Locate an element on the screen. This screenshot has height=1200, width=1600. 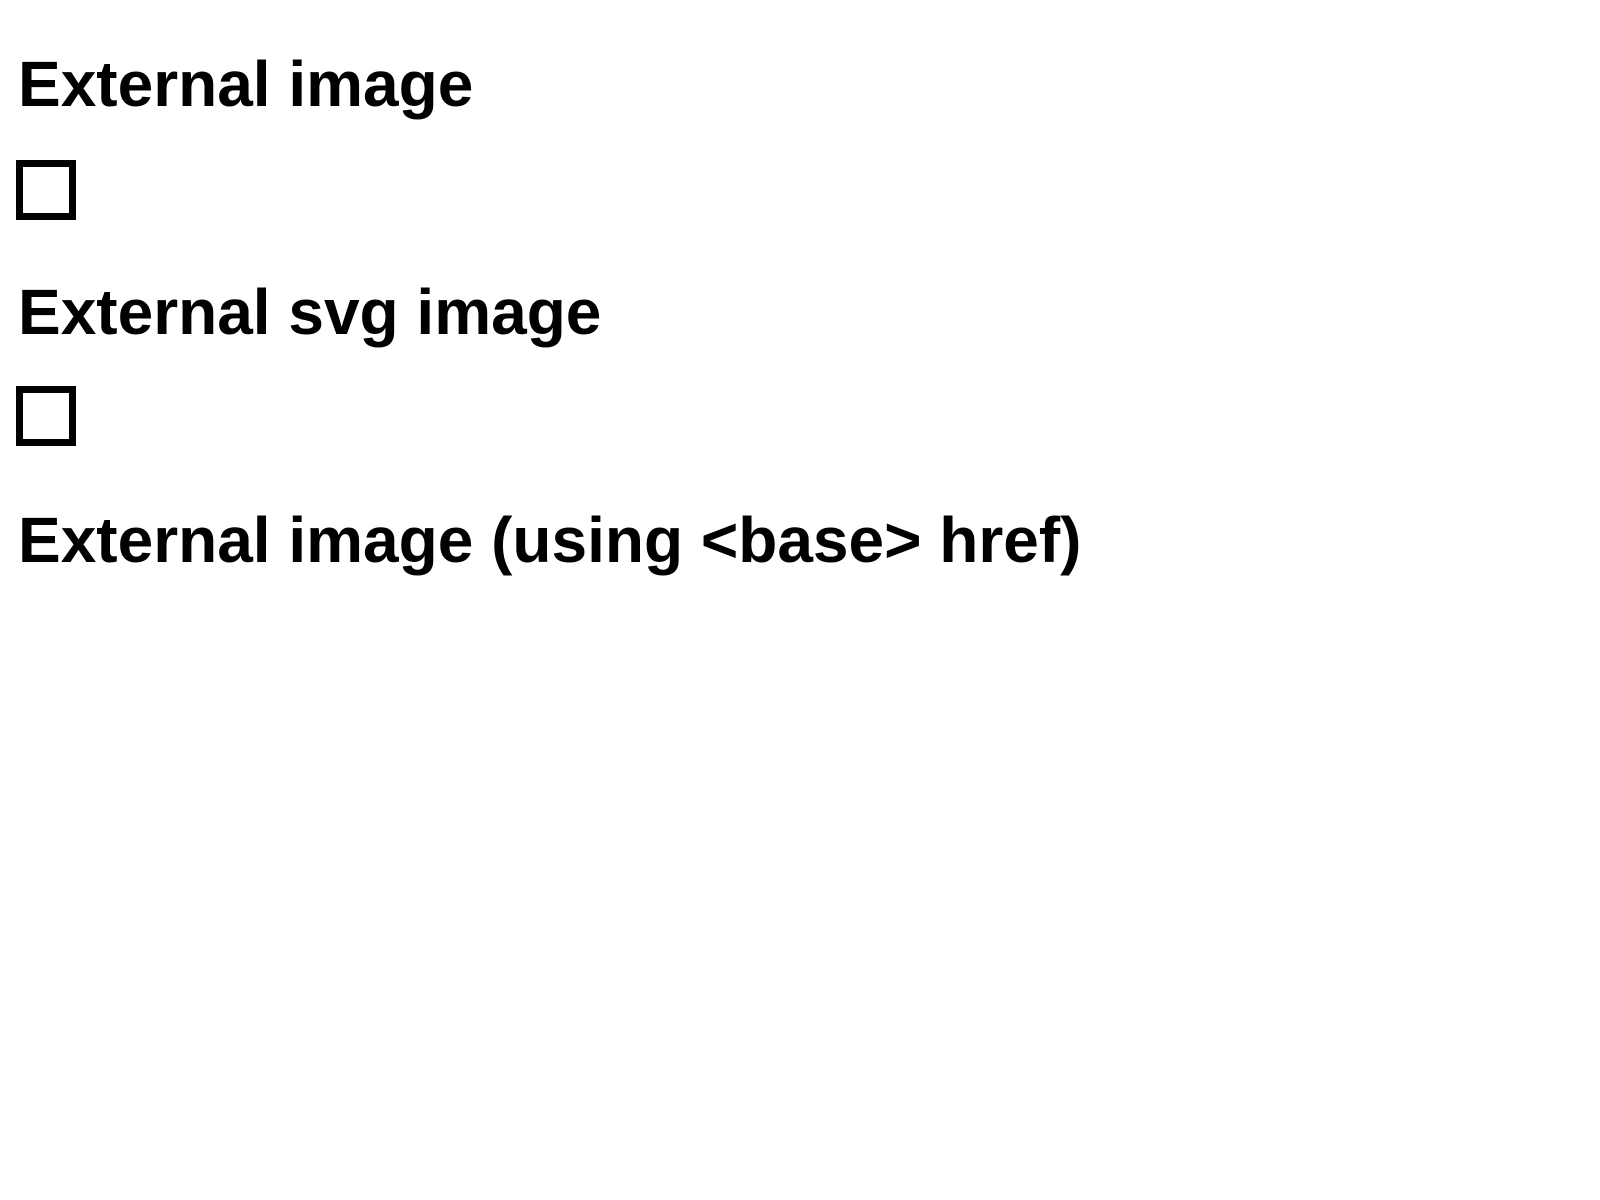
section-heading-external-svg-image: External svg image is located at coordinates (310, 312).